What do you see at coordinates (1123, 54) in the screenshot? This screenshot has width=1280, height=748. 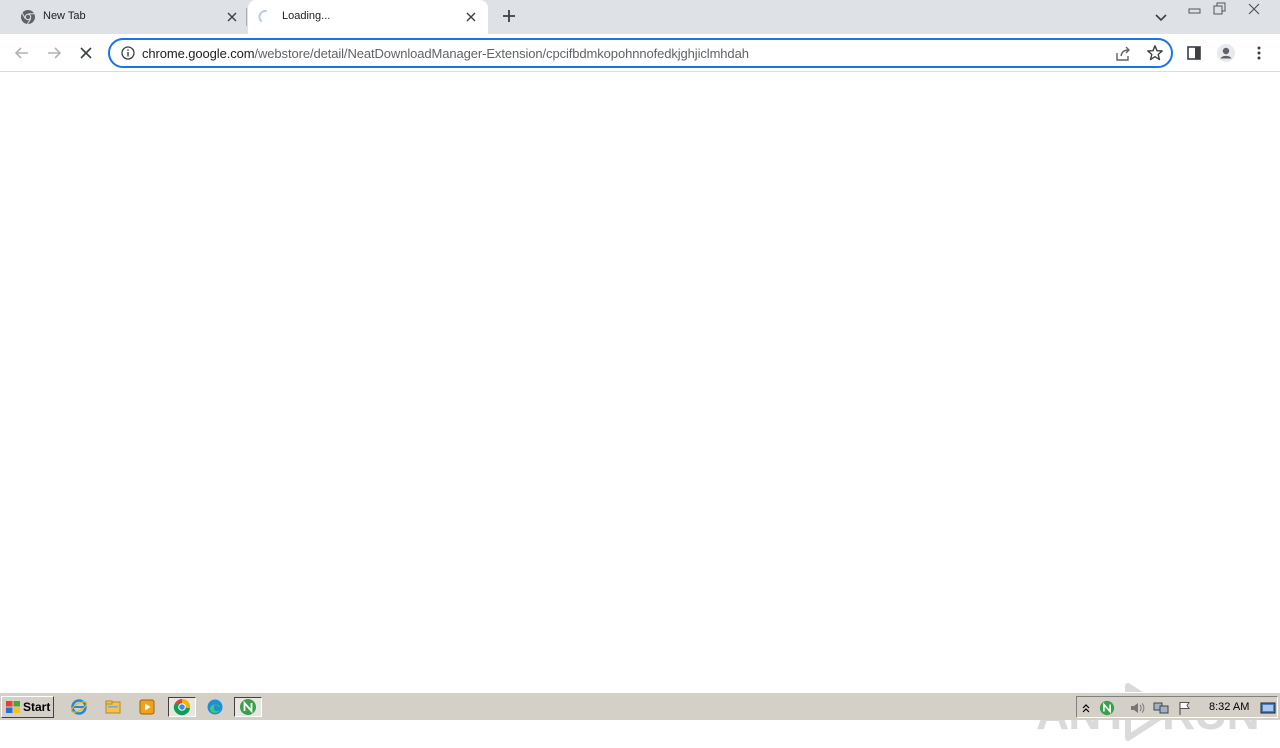 I see `share-icon` at bounding box center [1123, 54].